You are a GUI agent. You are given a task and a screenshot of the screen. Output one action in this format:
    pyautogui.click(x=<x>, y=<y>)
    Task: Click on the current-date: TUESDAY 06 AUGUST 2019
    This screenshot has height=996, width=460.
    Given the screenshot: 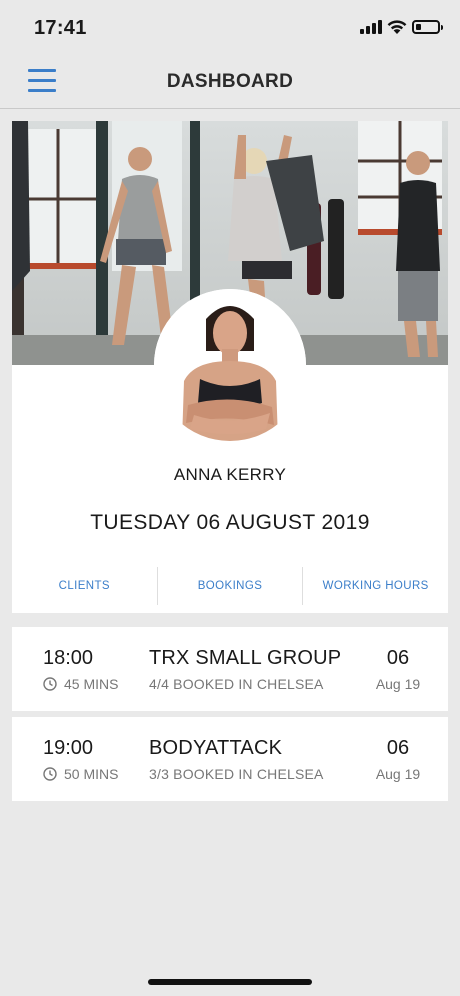 What is the action you would take?
    pyautogui.click(x=230, y=522)
    